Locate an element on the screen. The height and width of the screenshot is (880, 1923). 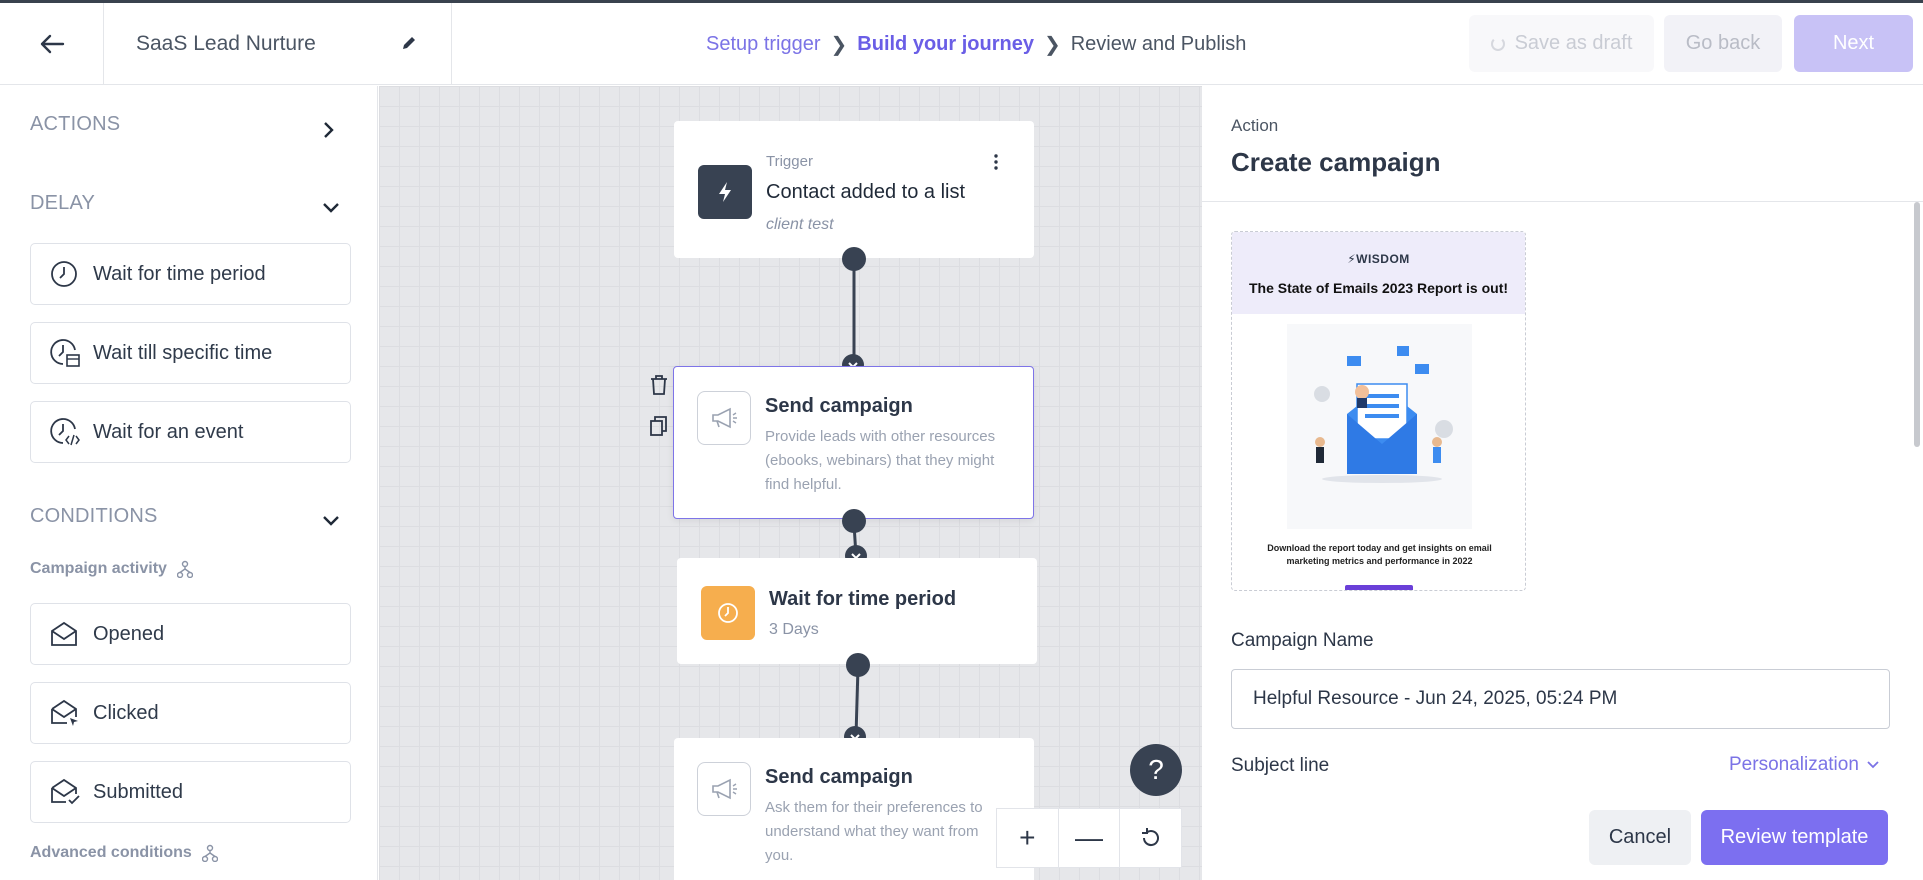
preview-headline: The State of Emails 2023 Report is out! is located at coordinates (1378, 288).